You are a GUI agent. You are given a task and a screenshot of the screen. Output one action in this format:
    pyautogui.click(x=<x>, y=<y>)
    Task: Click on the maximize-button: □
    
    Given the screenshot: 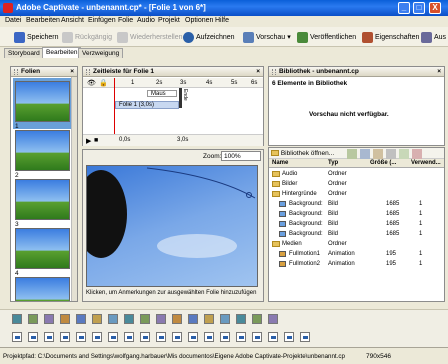 What is the action you would take?
    pyautogui.click(x=419, y=8)
    